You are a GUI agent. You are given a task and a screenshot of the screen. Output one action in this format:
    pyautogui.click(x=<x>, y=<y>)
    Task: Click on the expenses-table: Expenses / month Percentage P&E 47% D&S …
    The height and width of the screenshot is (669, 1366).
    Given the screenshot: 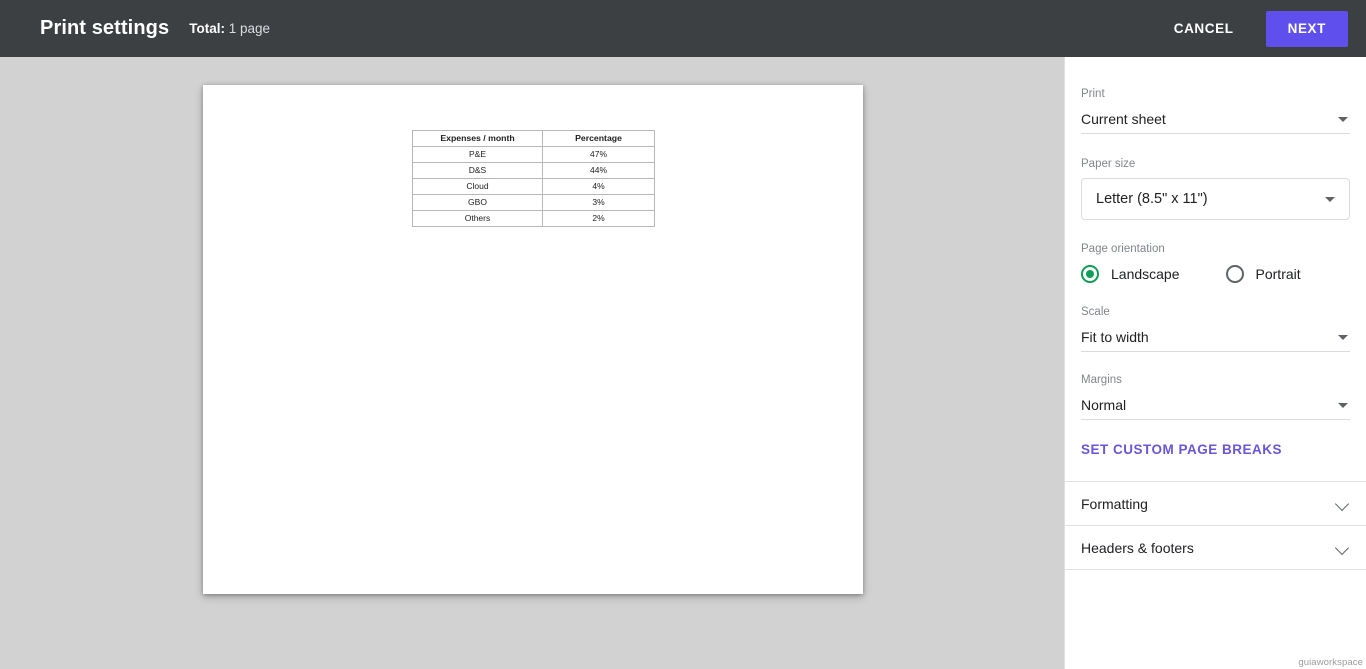 What is the action you would take?
    pyautogui.click(x=533, y=178)
    